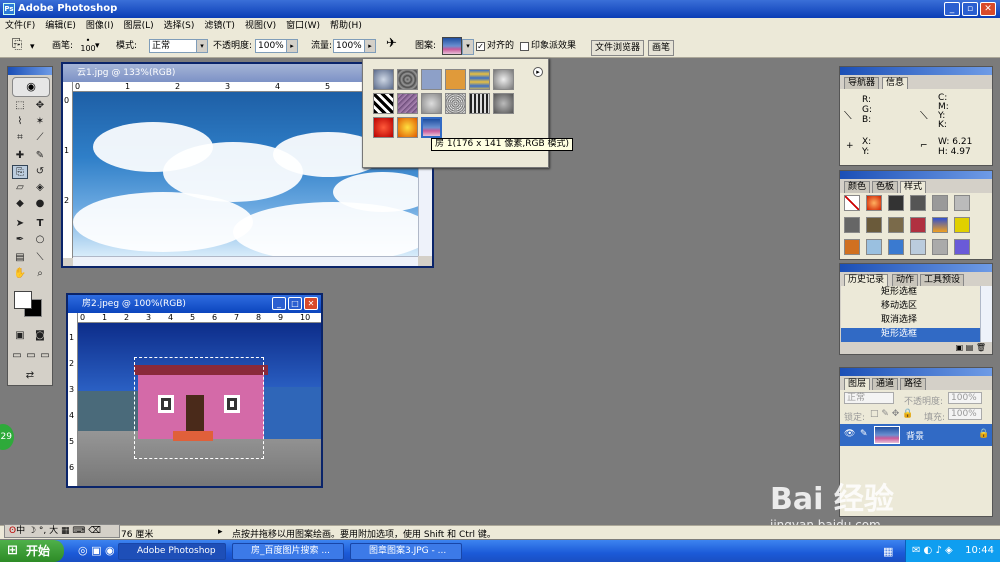 Image resolution: width=1000 pixels, height=562 pixels. Describe the element at coordinates (20, 188) in the screenshot. I see `eraser-tool-icon: ▱` at that location.